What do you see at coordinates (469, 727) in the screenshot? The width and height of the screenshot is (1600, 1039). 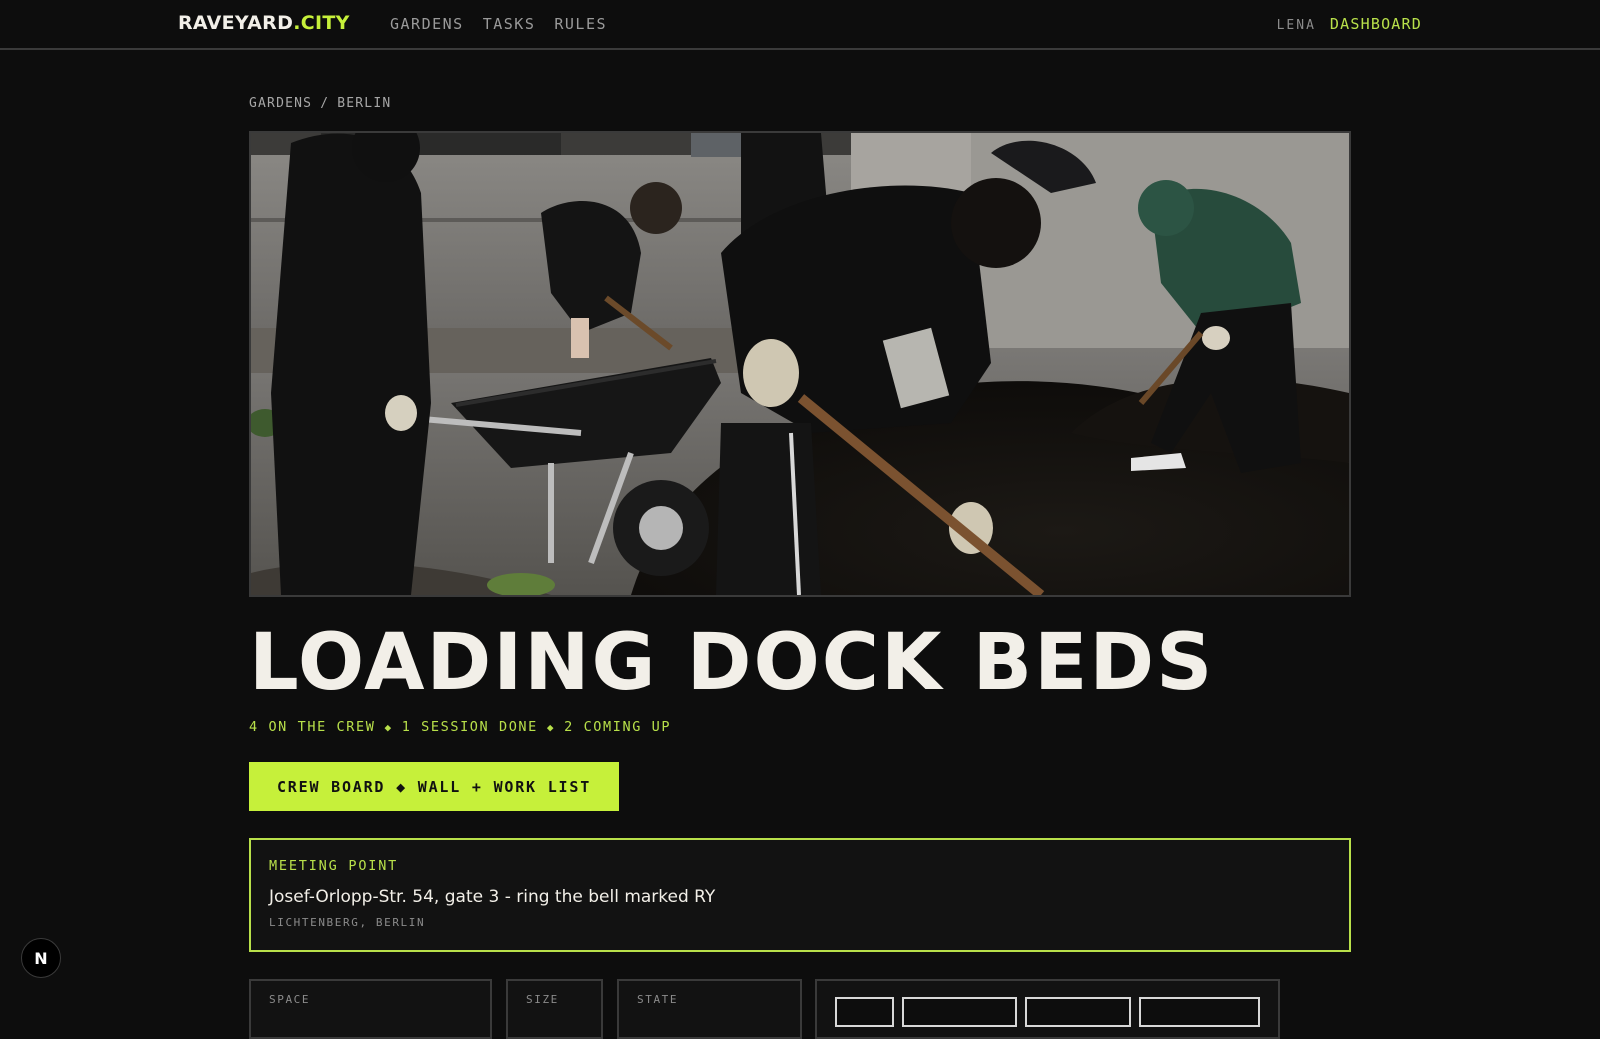 I see `stat-sessions-done: 1 SESSION DONE` at bounding box center [469, 727].